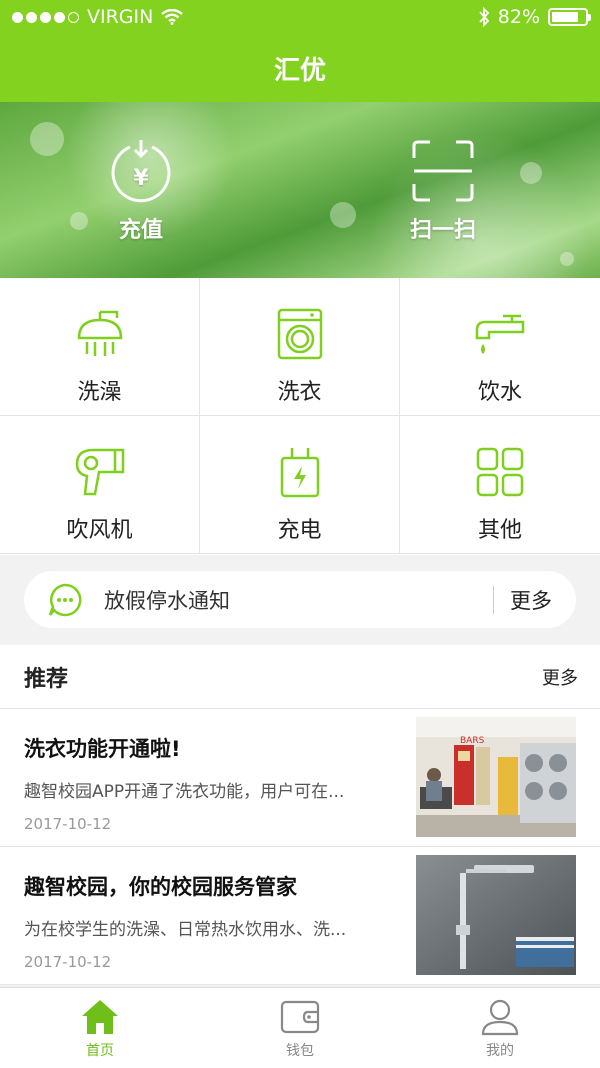 This screenshot has height=1068, width=600. I want to click on notice-bar: 放假停水通知 更多, so click(300, 599).